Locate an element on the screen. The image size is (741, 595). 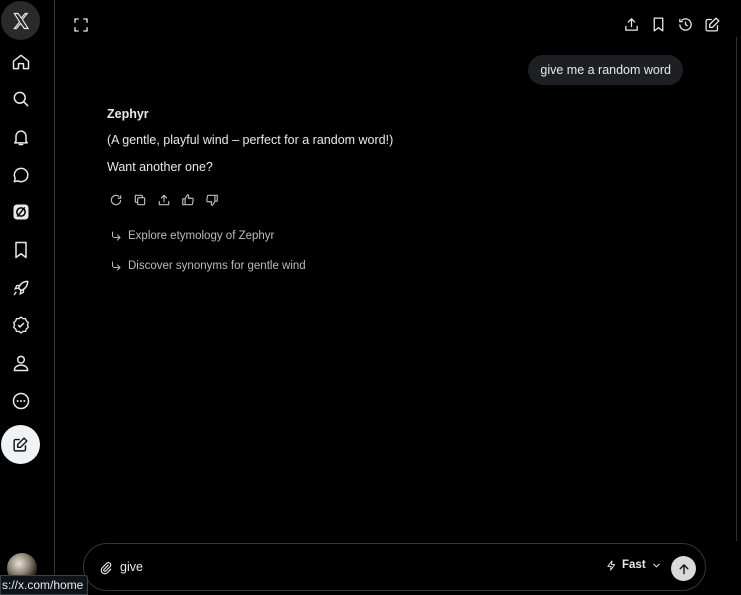
messages-icon is located at coordinates (21, 175).